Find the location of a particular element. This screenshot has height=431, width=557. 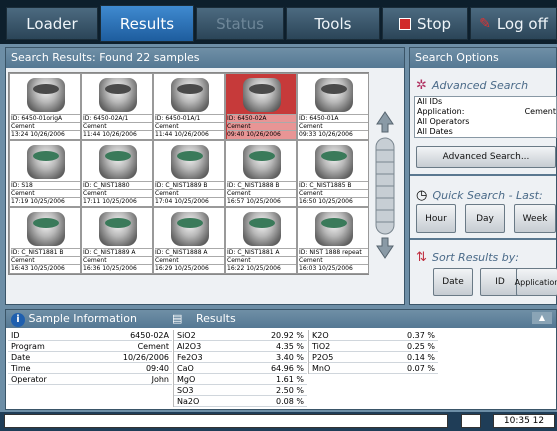

row-value: John is located at coordinates (160, 379).